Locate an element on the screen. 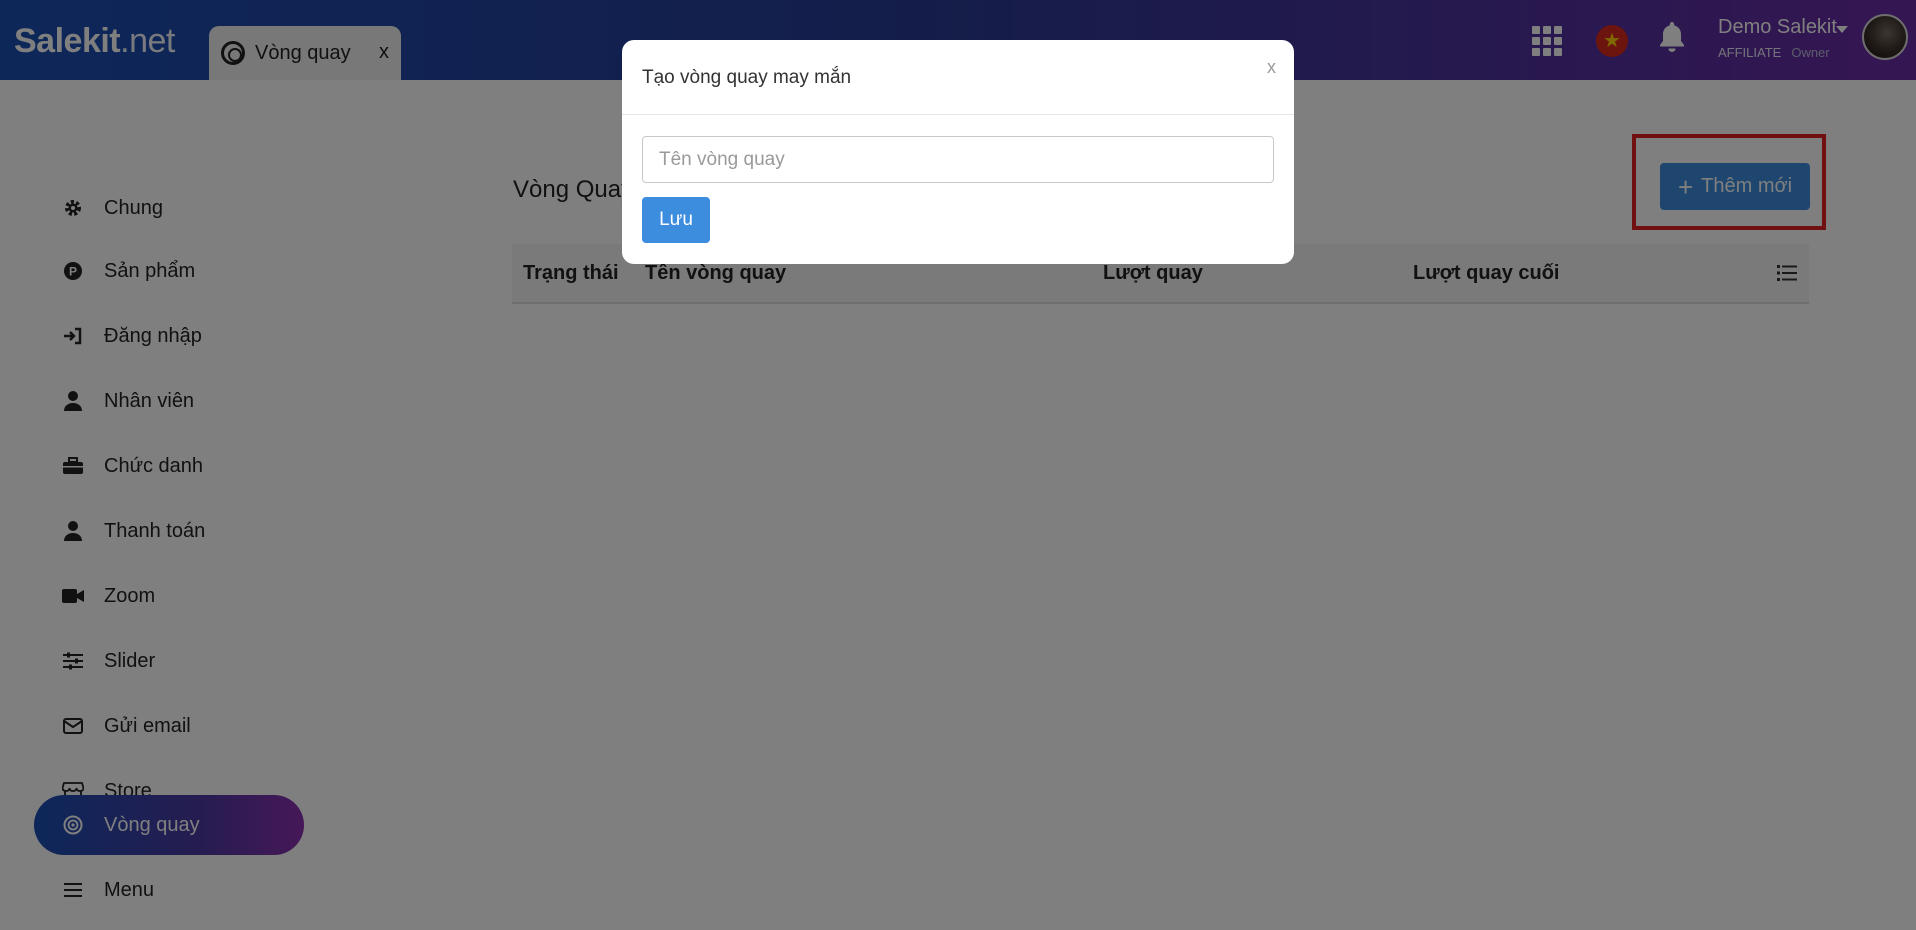  create-wheel-modal: Tạo vòng quay may mắn x Lưu is located at coordinates (958, 152).